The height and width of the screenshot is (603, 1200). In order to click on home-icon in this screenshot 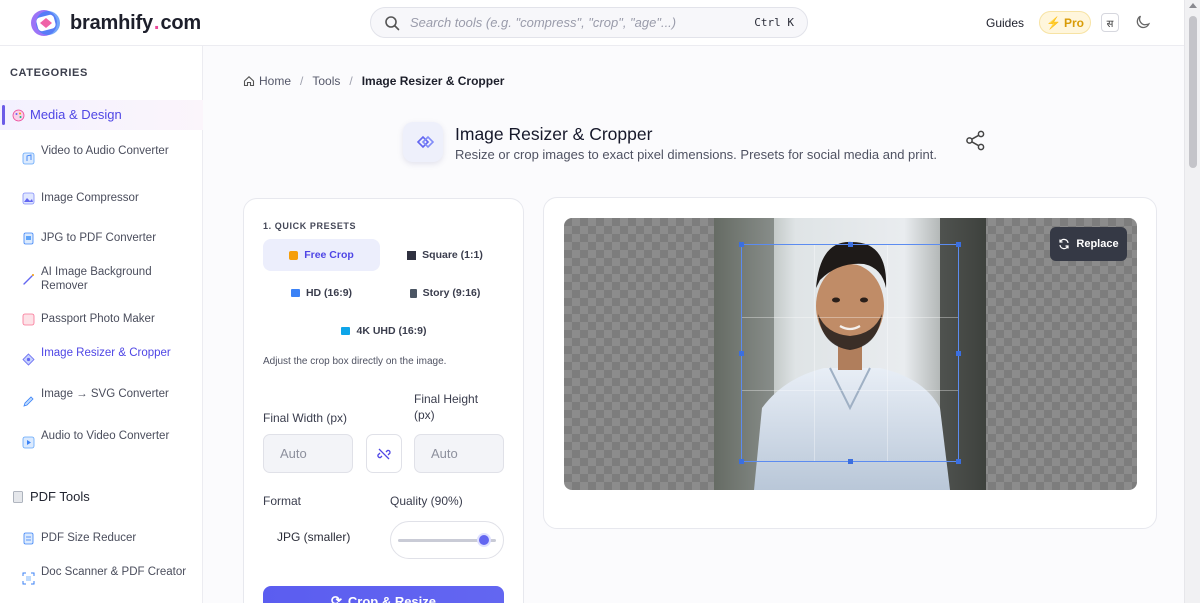, I will do `click(249, 81)`.